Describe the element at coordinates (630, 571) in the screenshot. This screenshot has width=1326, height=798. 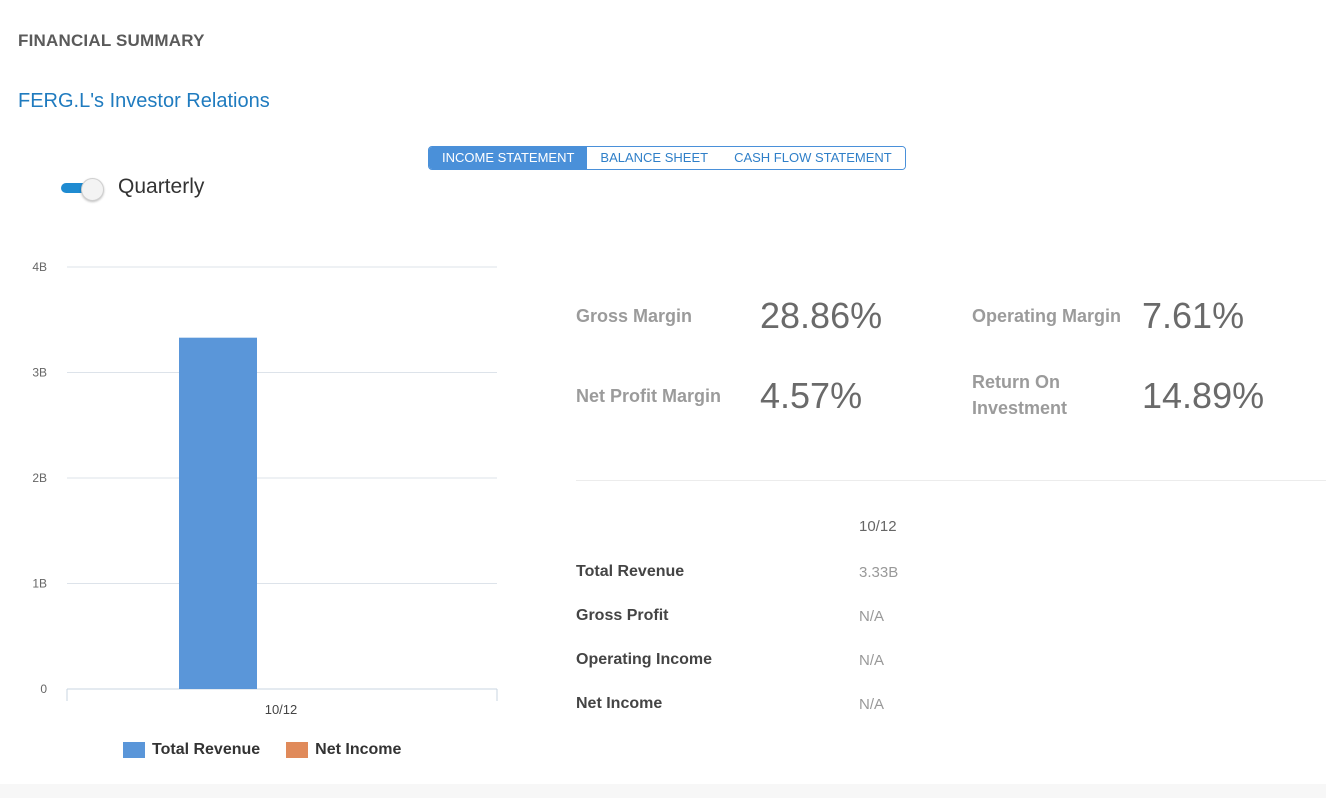
I see `row-label-total-revenue: Total Revenue` at that location.